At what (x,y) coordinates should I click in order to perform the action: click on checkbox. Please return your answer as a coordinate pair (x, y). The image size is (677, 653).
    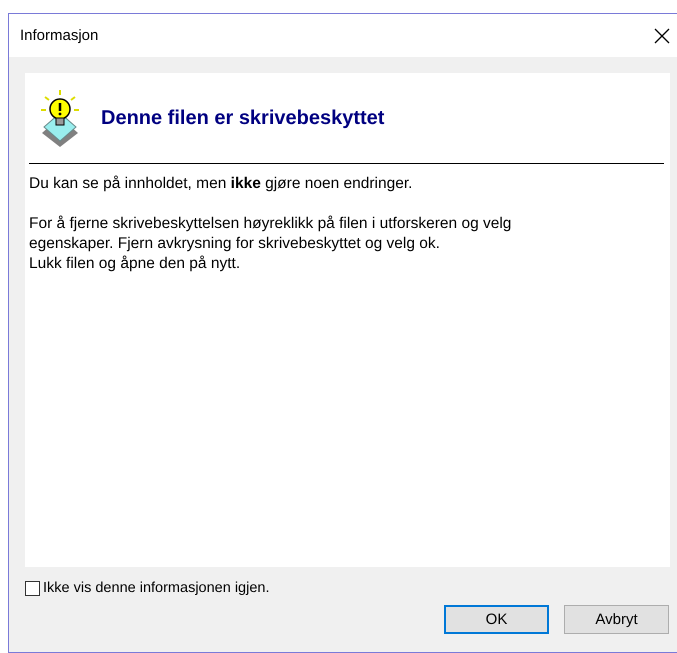
    Looking at the image, I should click on (32, 588).